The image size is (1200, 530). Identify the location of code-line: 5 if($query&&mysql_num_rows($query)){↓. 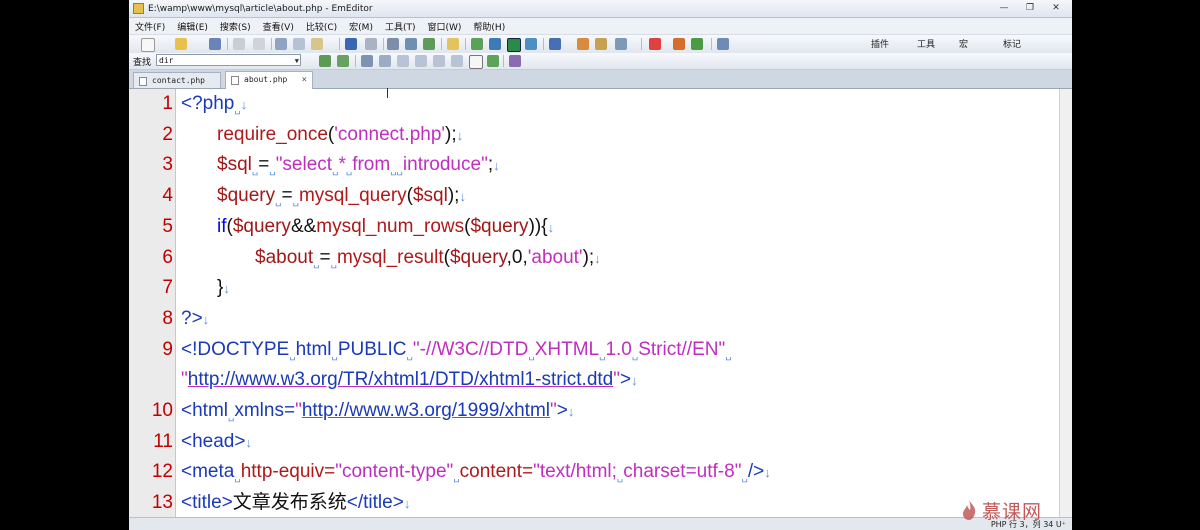
(600, 227).